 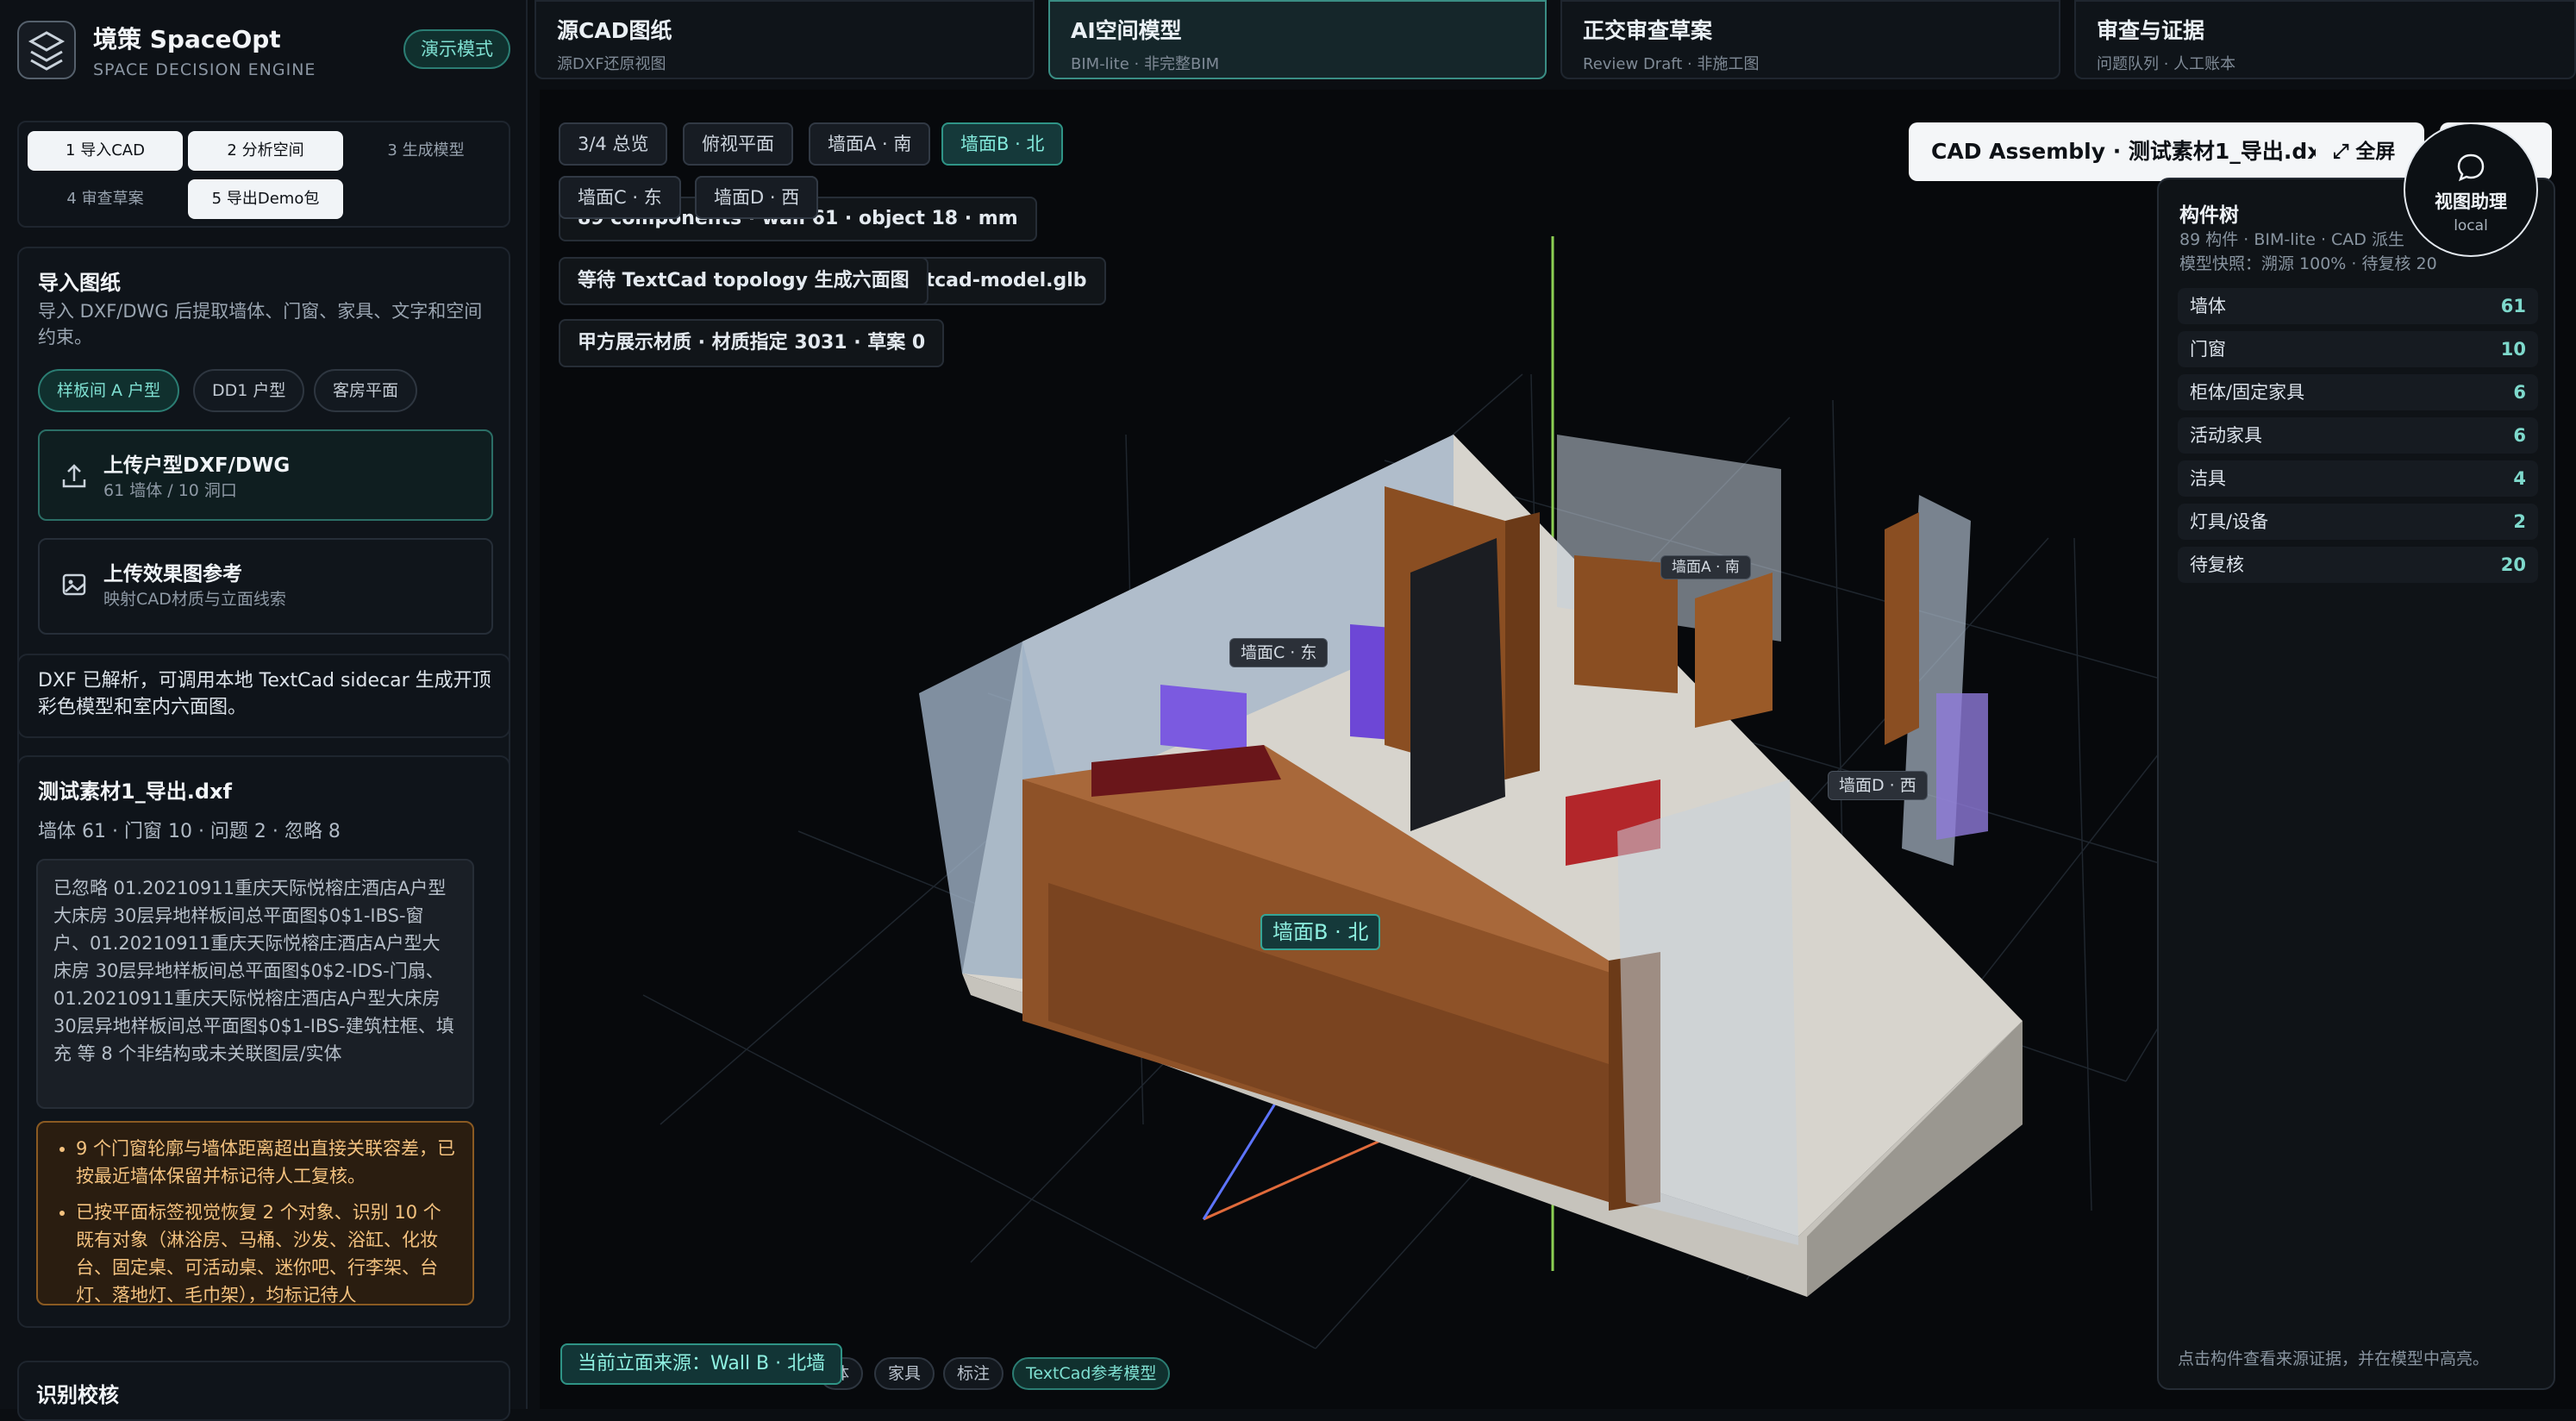 What do you see at coordinates (260, 324) in the screenshot?
I see `import-description: 导入 DXF/DWG 后提取墙体、门窗、家具、文字和空间约束。` at bounding box center [260, 324].